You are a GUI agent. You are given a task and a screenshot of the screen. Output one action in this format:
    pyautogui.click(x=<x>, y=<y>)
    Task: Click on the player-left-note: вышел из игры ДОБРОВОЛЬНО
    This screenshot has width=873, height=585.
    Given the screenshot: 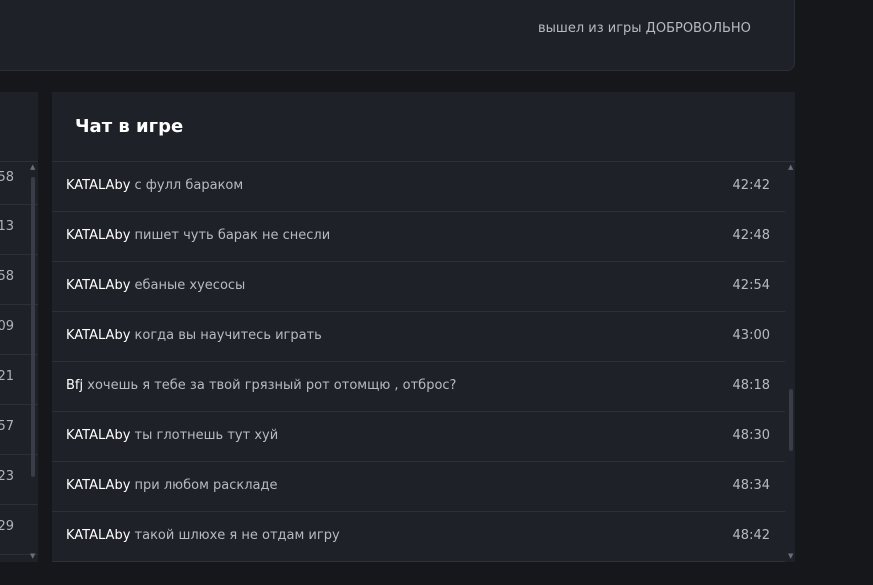 What is the action you would take?
    pyautogui.click(x=644, y=28)
    